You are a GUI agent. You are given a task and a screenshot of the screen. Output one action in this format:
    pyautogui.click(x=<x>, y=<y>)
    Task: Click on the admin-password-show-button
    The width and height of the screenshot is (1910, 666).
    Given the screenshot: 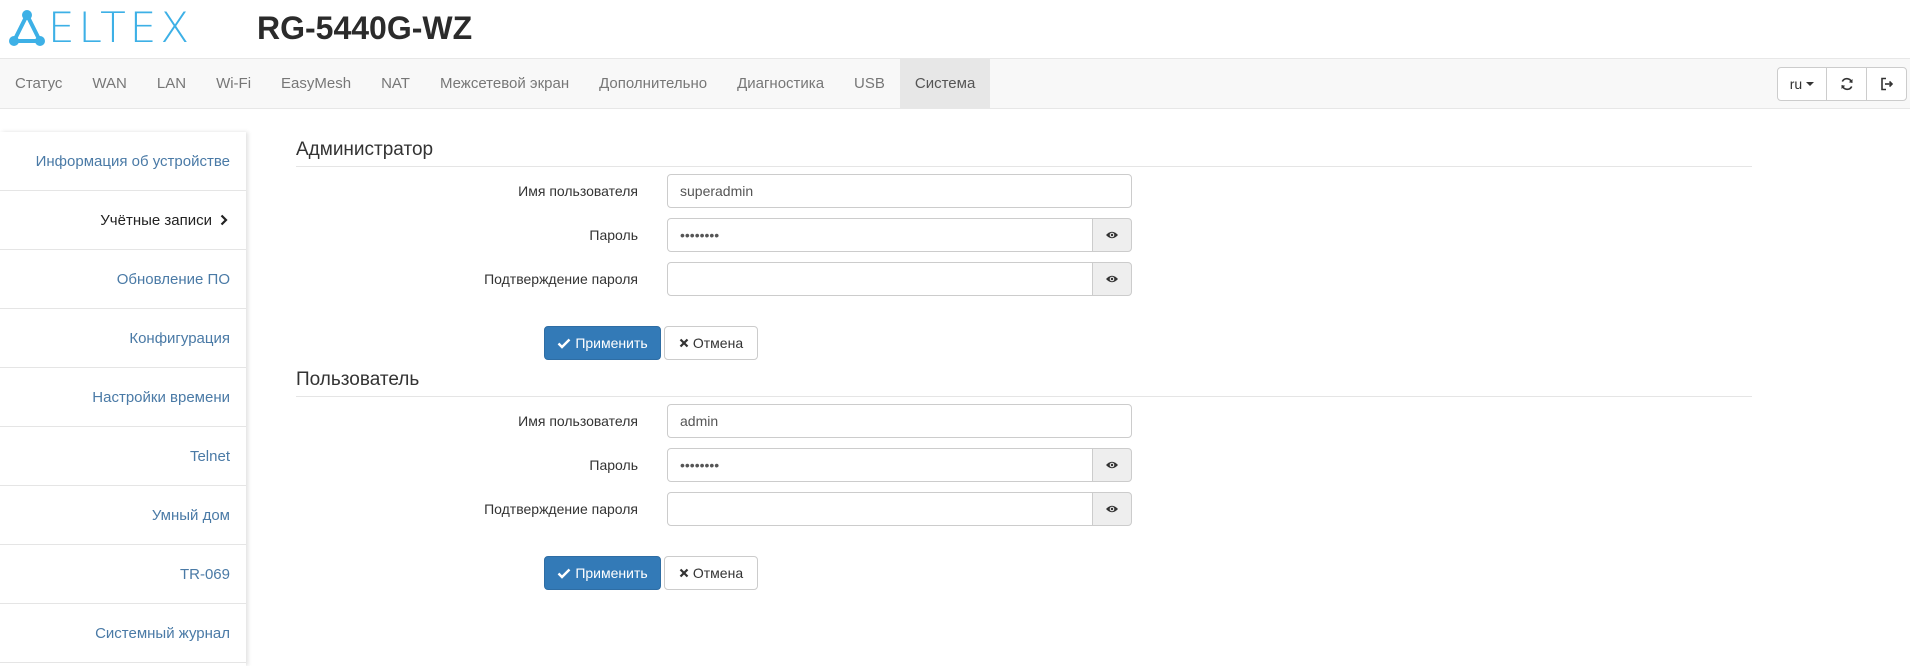 What is the action you would take?
    pyautogui.click(x=1112, y=235)
    